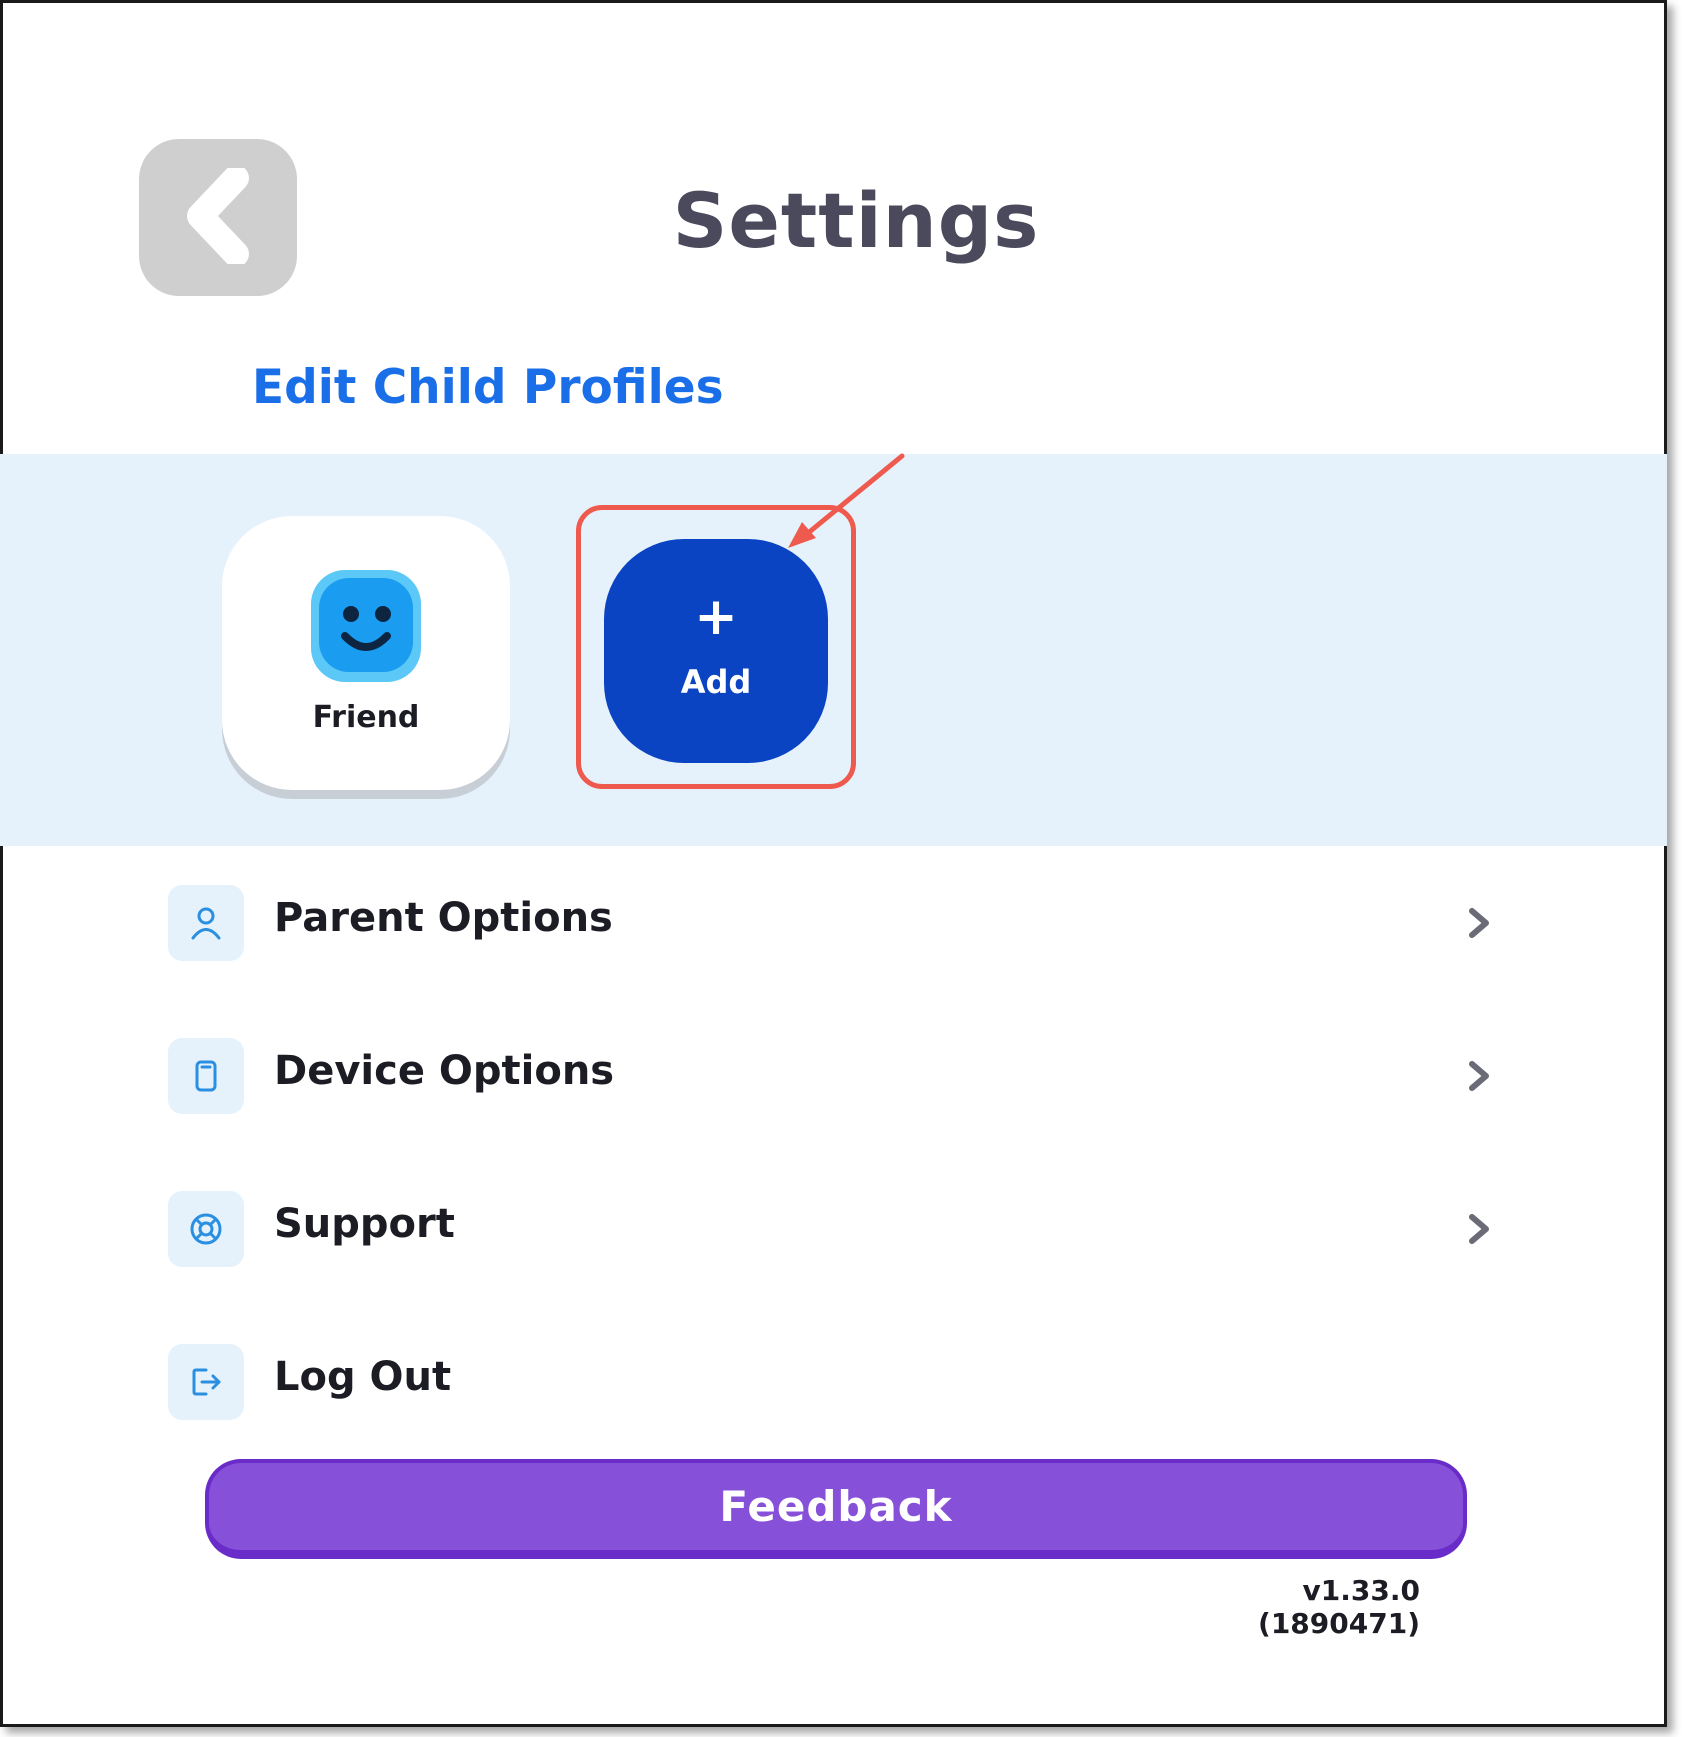 This screenshot has height=1737, width=1682. What do you see at coordinates (1339, 1607) in the screenshot?
I see `version-label: v1.33.0 (1890471)` at bounding box center [1339, 1607].